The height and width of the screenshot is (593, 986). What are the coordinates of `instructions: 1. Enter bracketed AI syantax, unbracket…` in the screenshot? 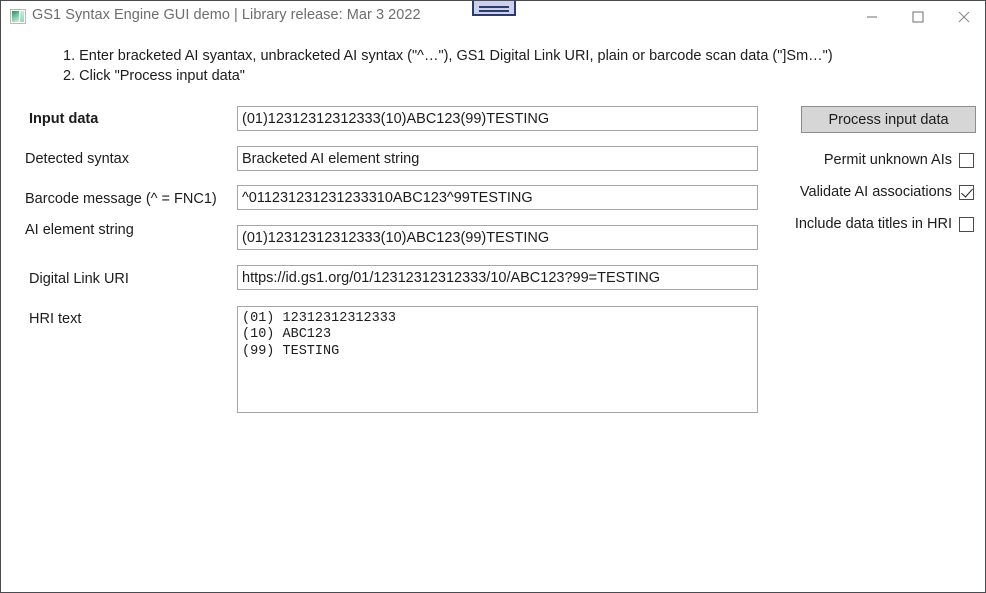 It's located at (448, 66).